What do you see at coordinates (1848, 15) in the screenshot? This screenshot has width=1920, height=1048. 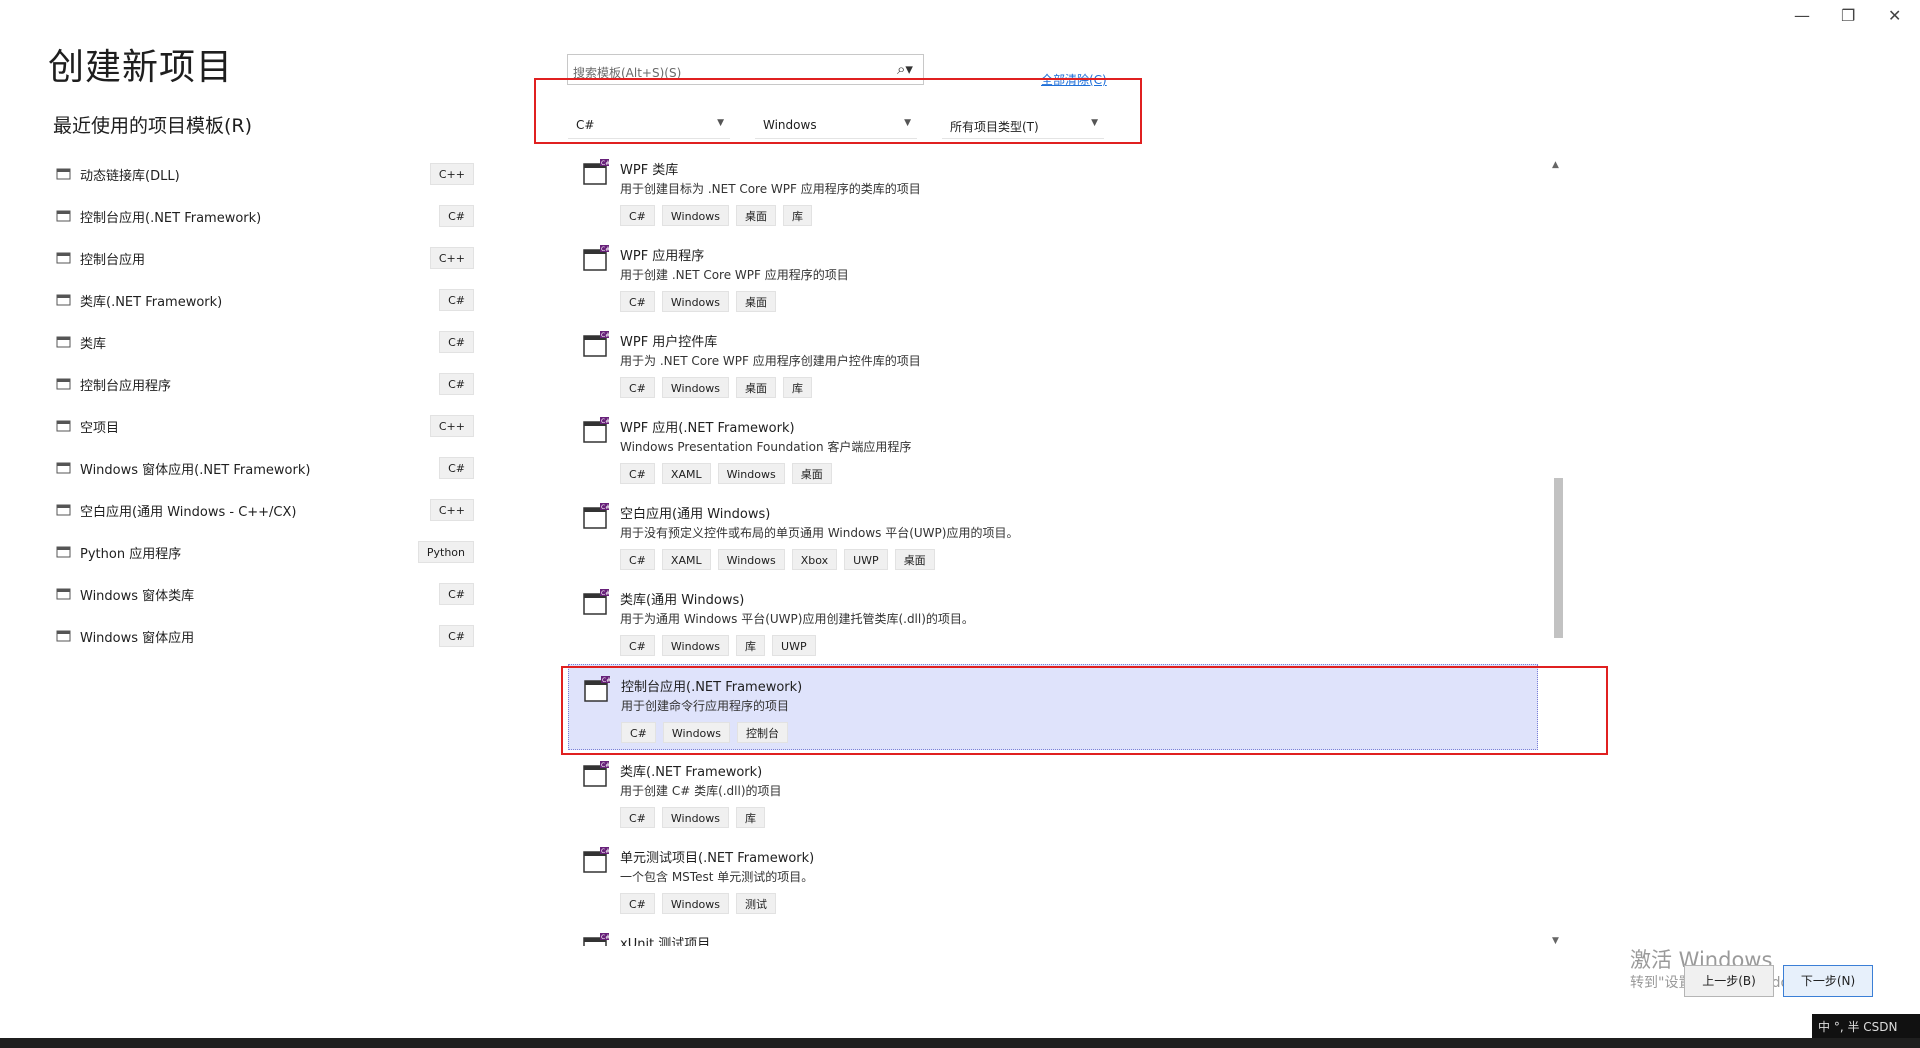 I see `restore-button: ❐` at bounding box center [1848, 15].